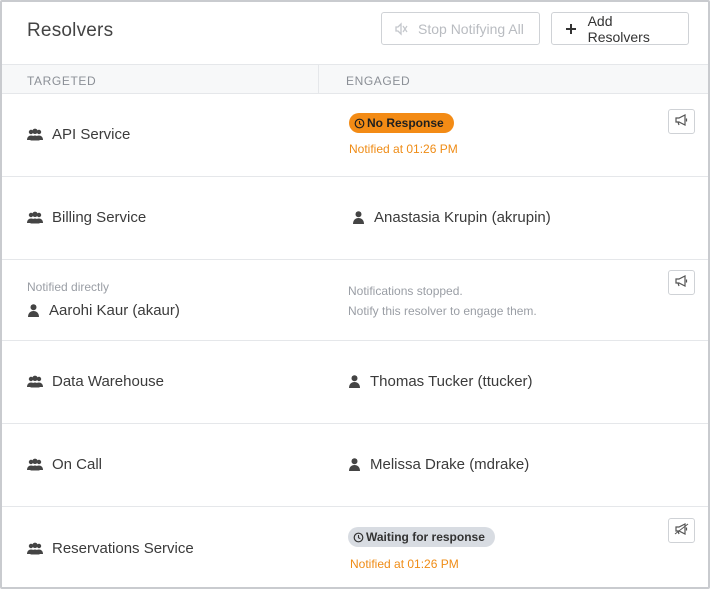 The width and height of the screenshot is (710, 589). What do you see at coordinates (442, 311) in the screenshot?
I see `notify-resolver-hint: Notify this resolver to engage them.` at bounding box center [442, 311].